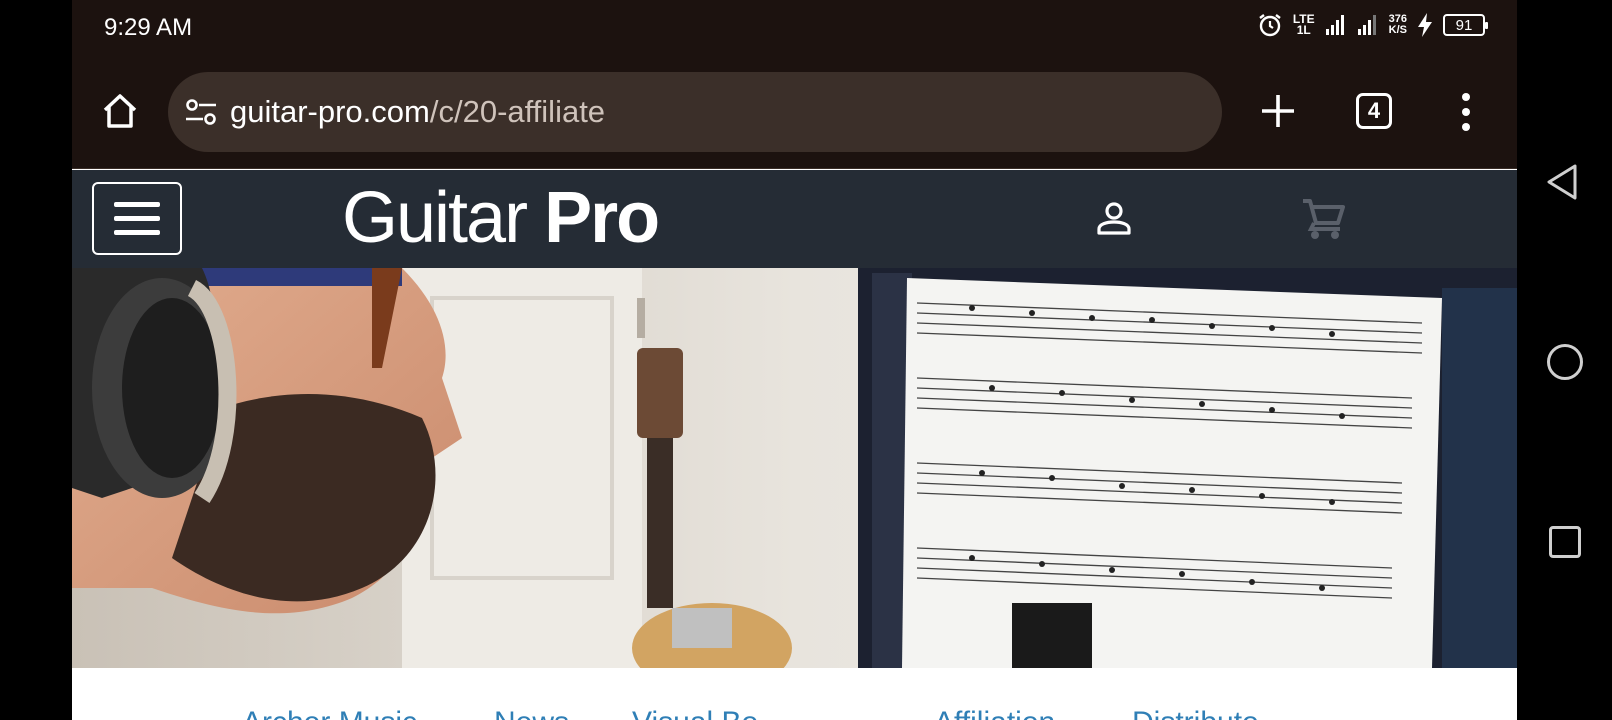  I want to click on network-speed: 376 K/S, so click(1398, 25).